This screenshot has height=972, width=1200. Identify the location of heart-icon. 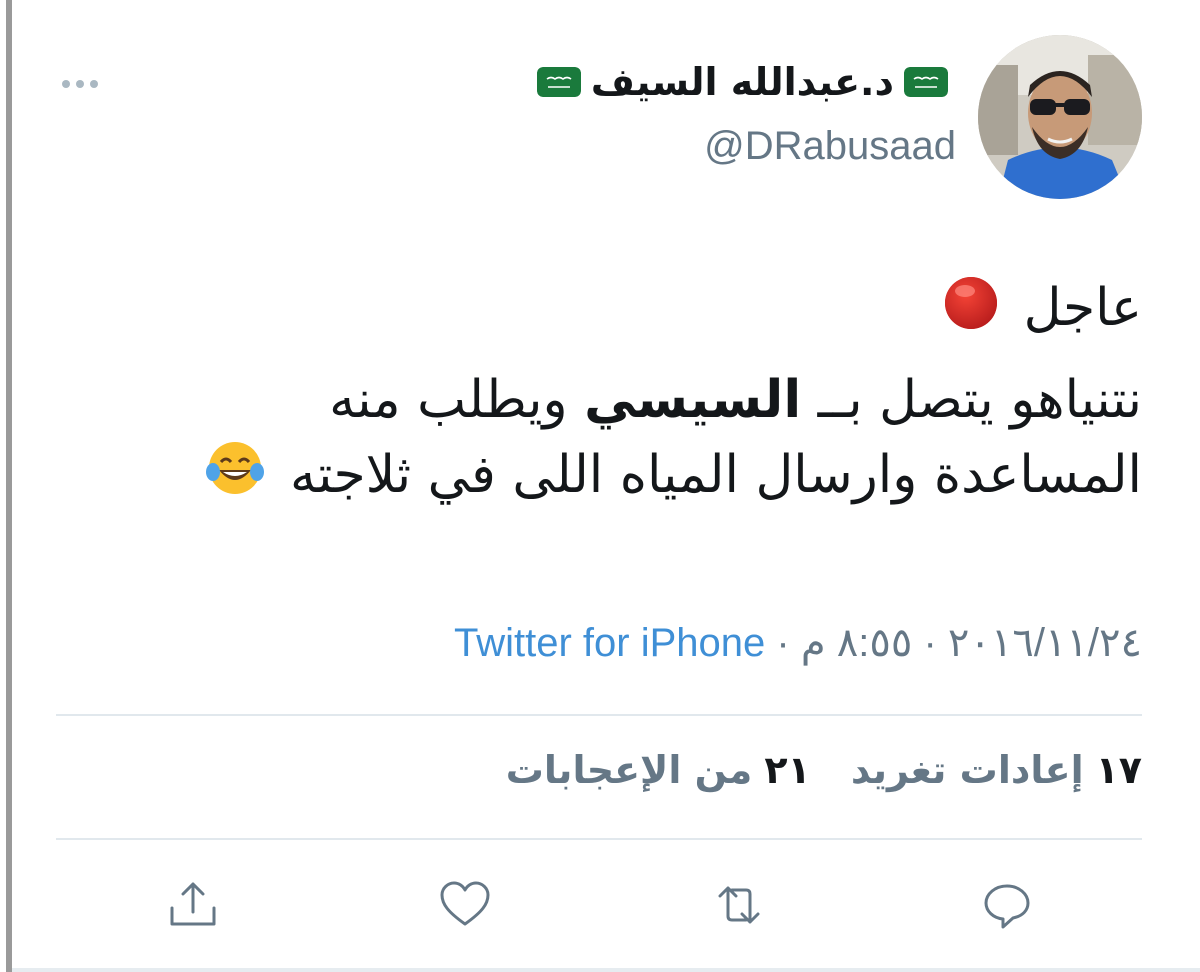
(465, 905).